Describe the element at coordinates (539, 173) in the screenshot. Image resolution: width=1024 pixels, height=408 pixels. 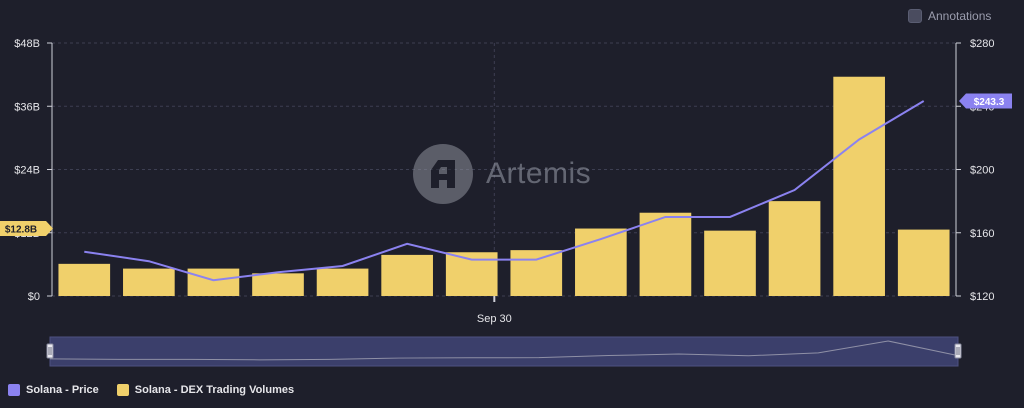
I see `watermark-text: Artemis` at that location.